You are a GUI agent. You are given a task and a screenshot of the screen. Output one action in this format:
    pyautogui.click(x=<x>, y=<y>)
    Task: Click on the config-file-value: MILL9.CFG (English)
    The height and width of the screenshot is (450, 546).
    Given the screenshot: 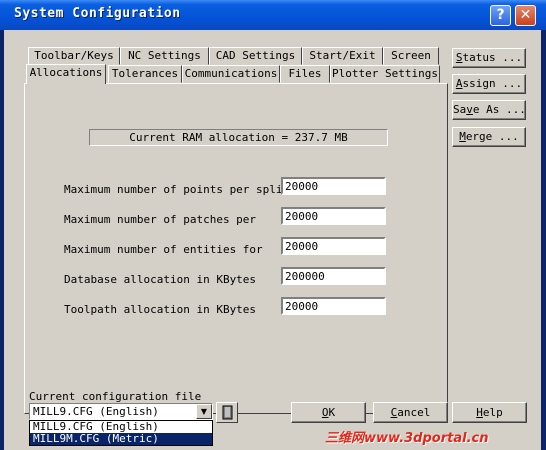 What is the action you would take?
    pyautogui.click(x=96, y=411)
    